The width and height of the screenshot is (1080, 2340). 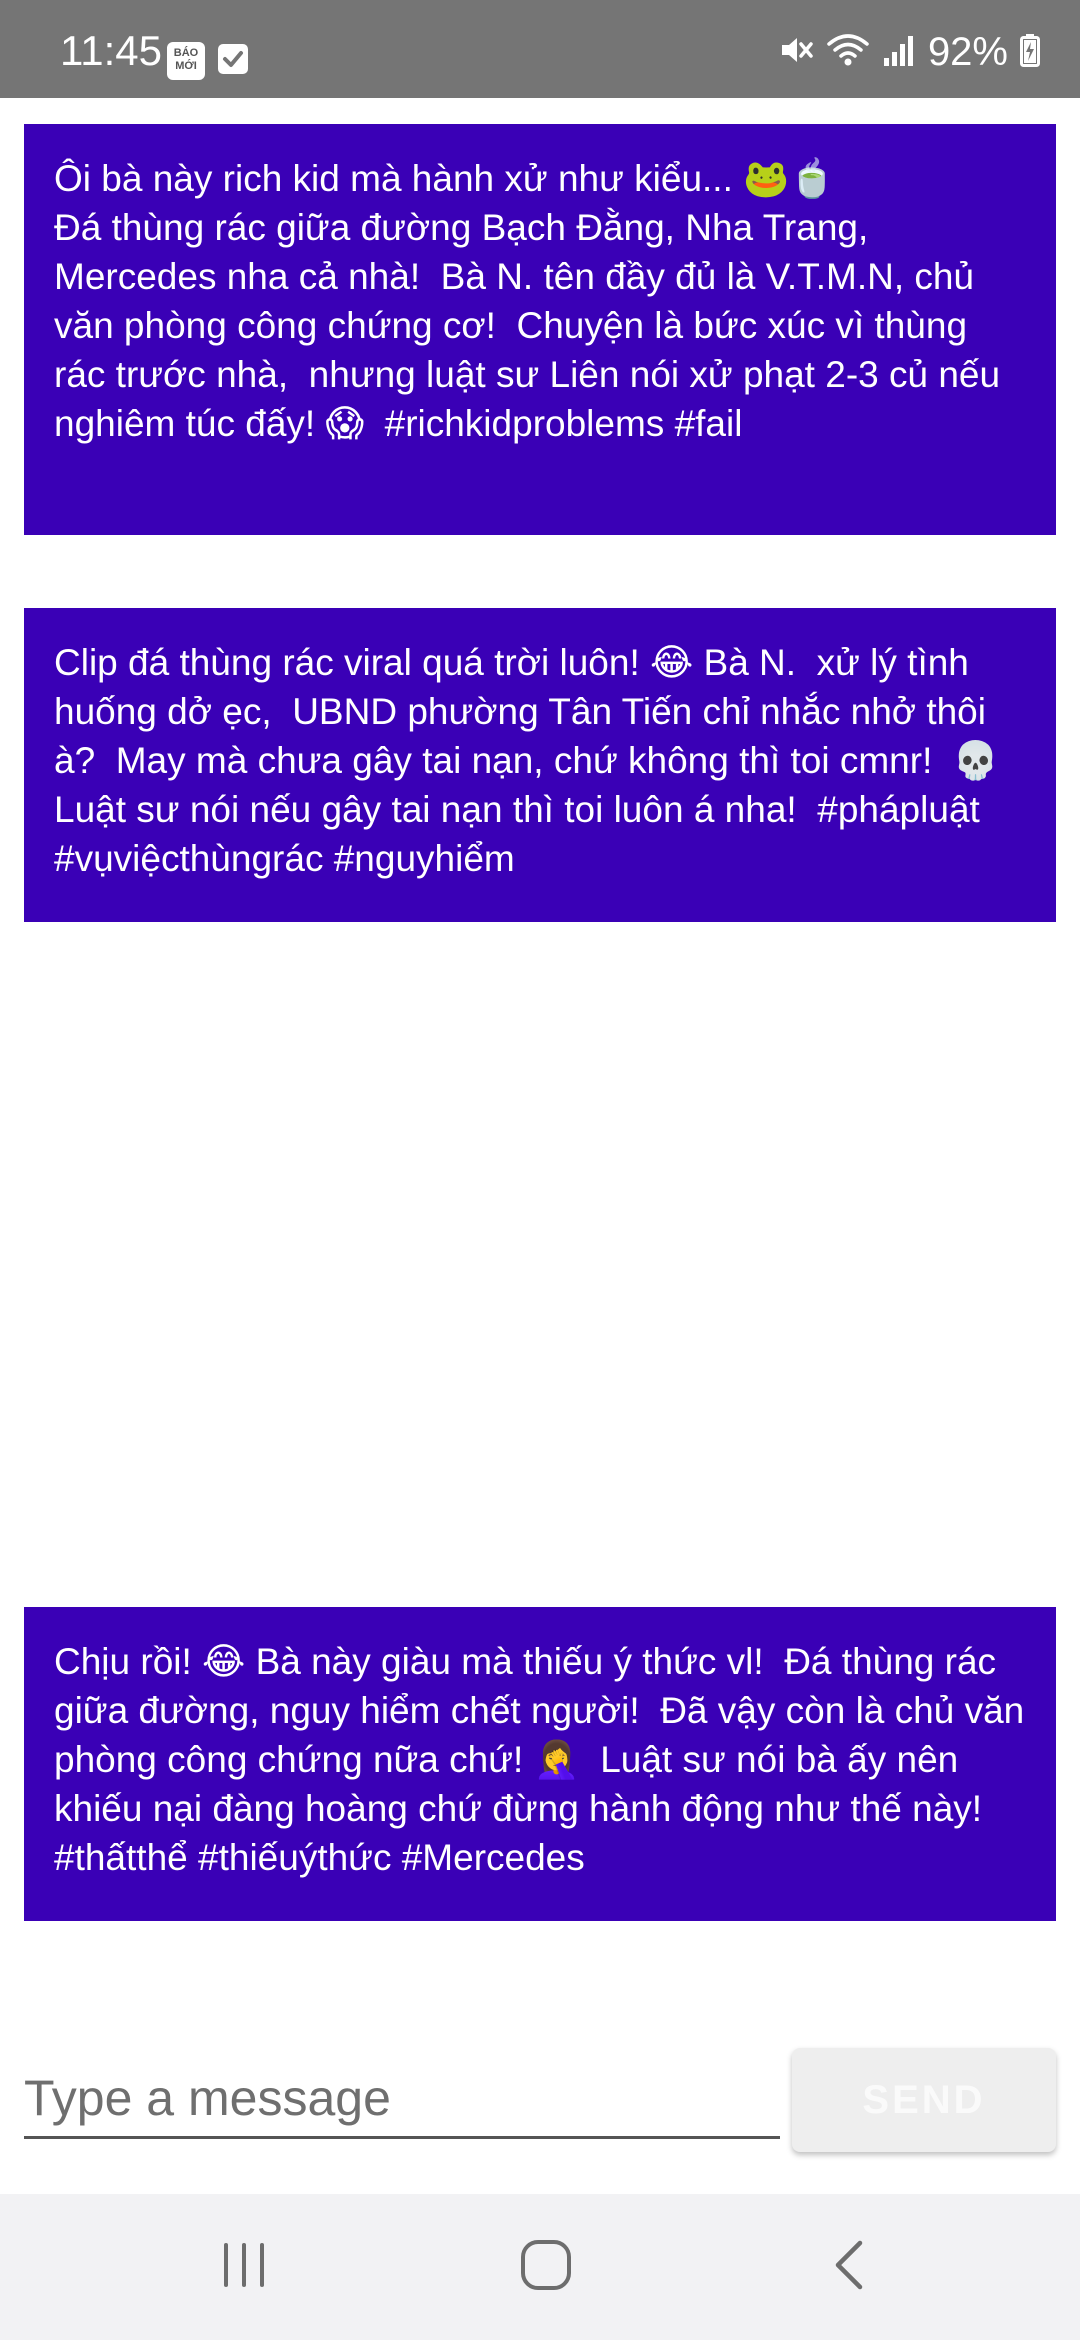 What do you see at coordinates (924, 2100) in the screenshot?
I see `send-button: SEND` at bounding box center [924, 2100].